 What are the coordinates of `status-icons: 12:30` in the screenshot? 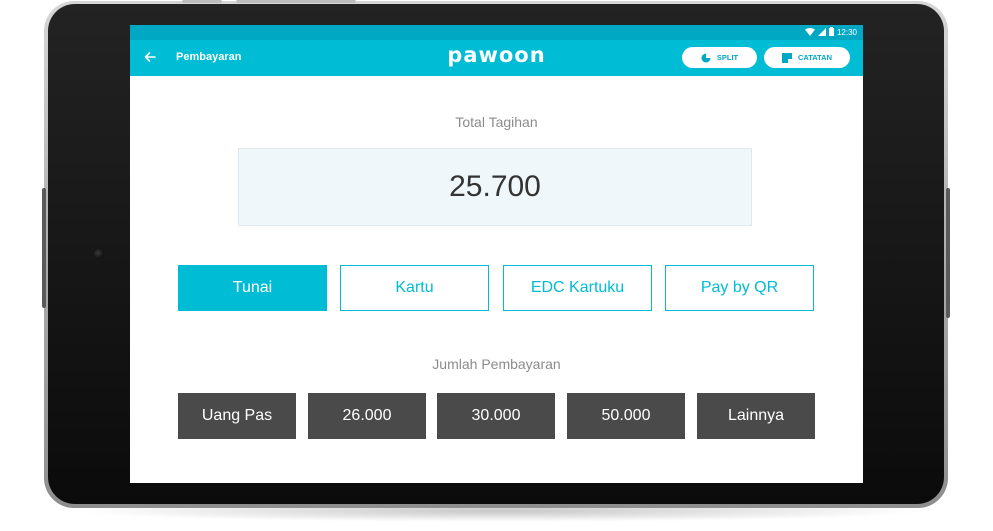 It's located at (830, 32).